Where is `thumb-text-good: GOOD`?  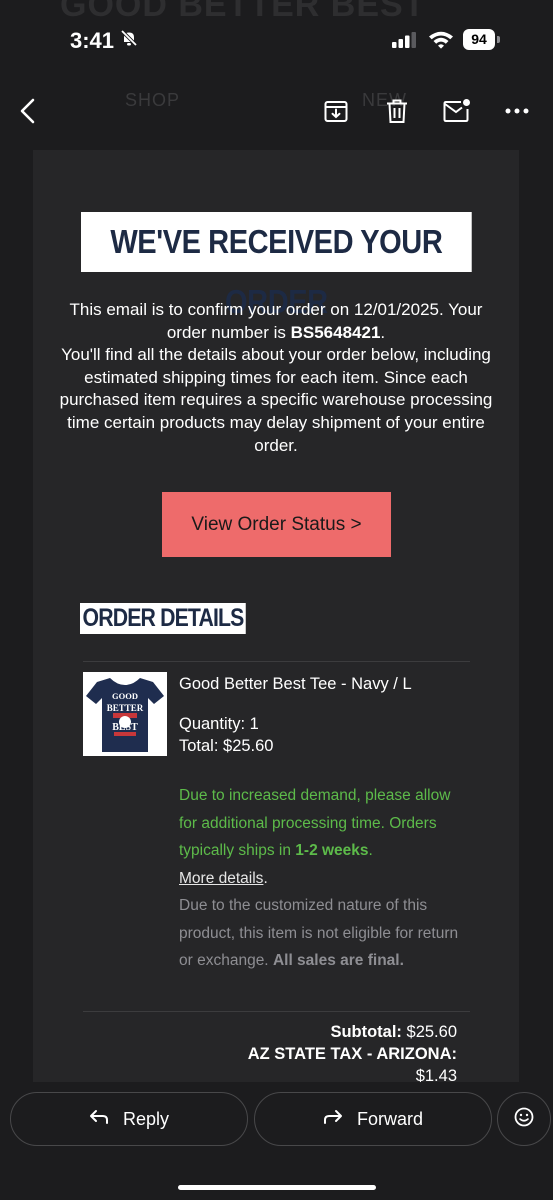 thumb-text-good: GOOD is located at coordinates (125, 696).